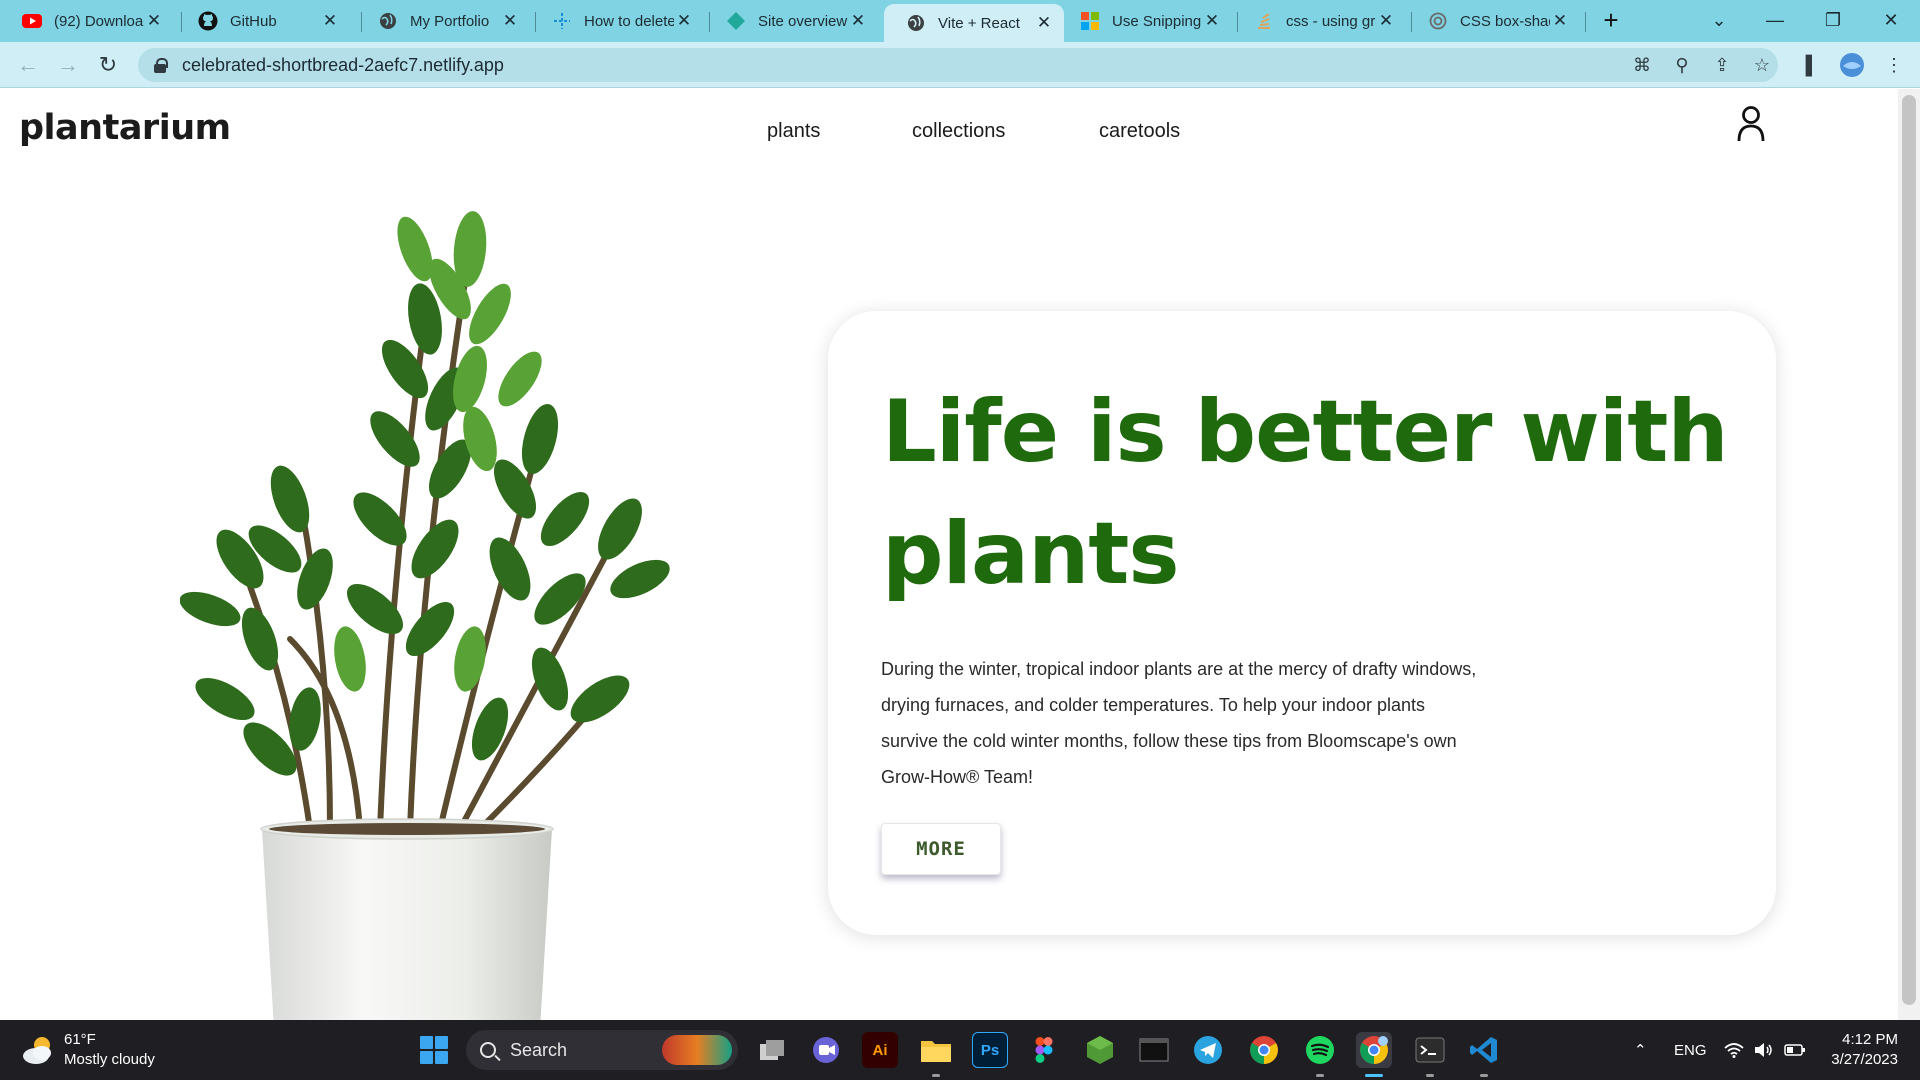  What do you see at coordinates (32, 21) in the screenshot?
I see `youtube-icon` at bounding box center [32, 21].